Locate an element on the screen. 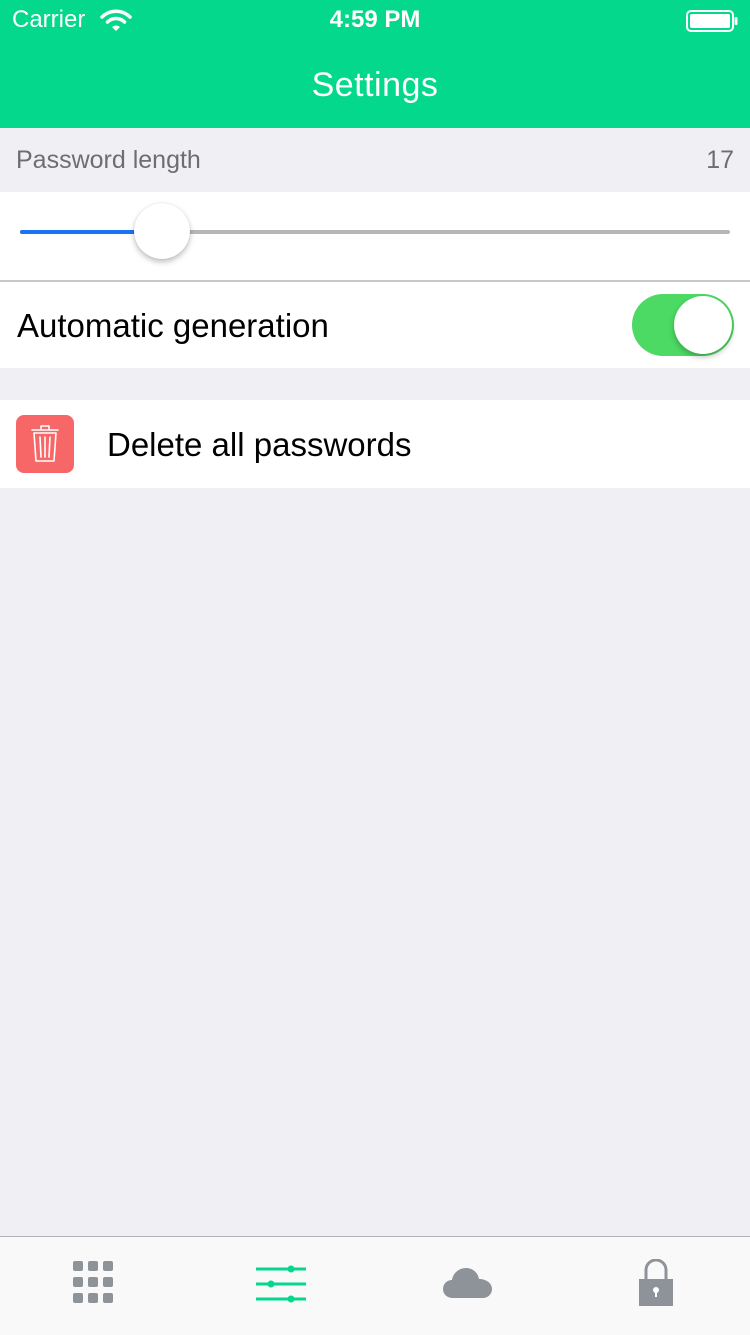 This screenshot has width=750, height=1335. navigation-header: Carrier 4:59 PM Settings is located at coordinates (375, 64).